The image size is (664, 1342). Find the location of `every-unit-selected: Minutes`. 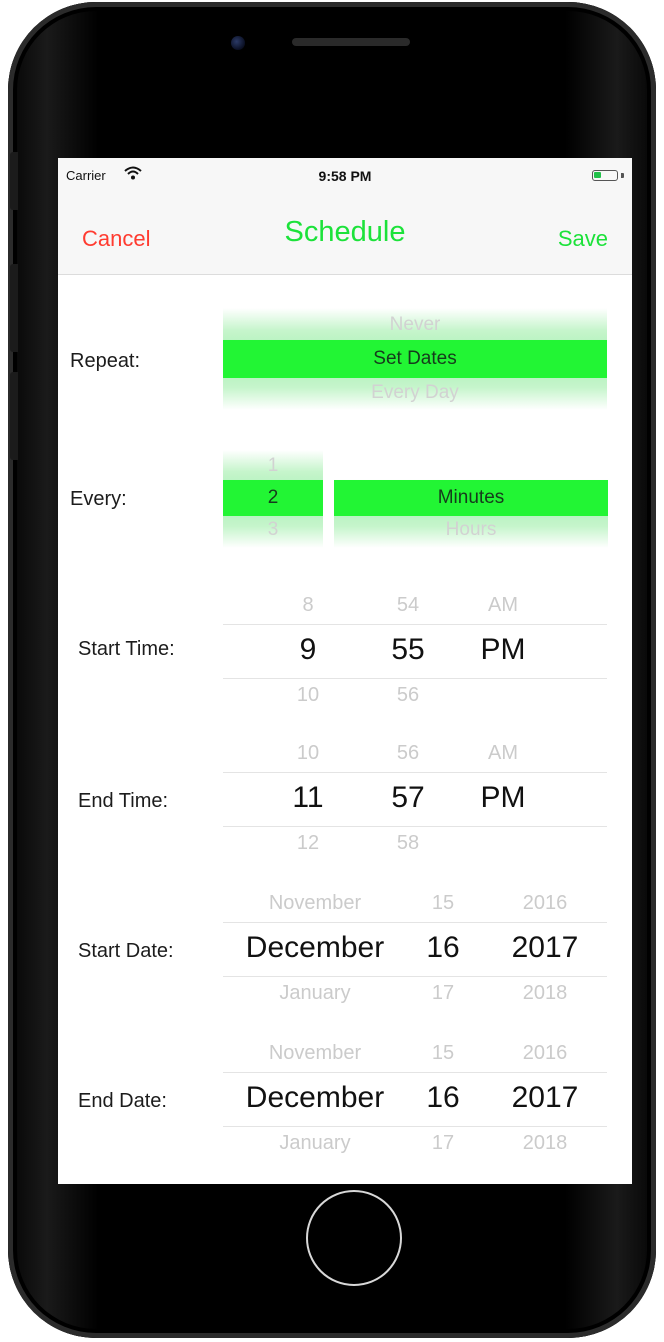

every-unit-selected: Minutes is located at coordinates (471, 498).